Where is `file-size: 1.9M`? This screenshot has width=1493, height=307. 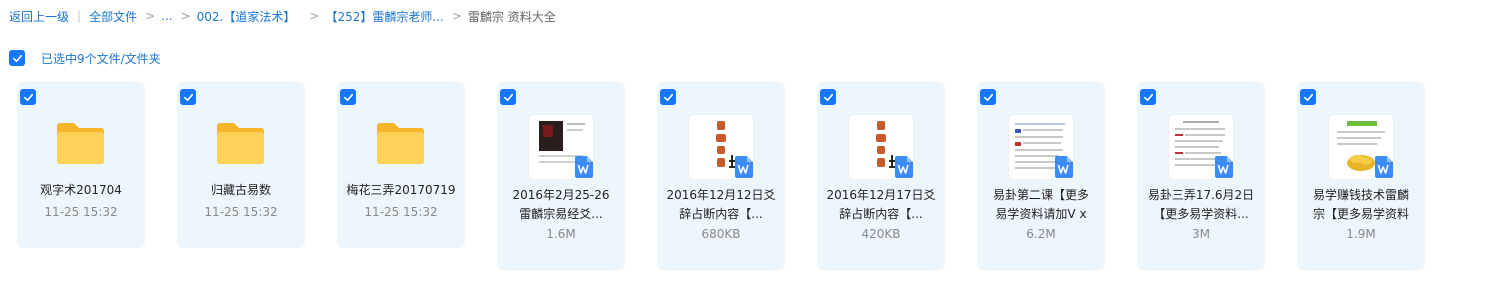
file-size: 1.9M is located at coordinates (1361, 234).